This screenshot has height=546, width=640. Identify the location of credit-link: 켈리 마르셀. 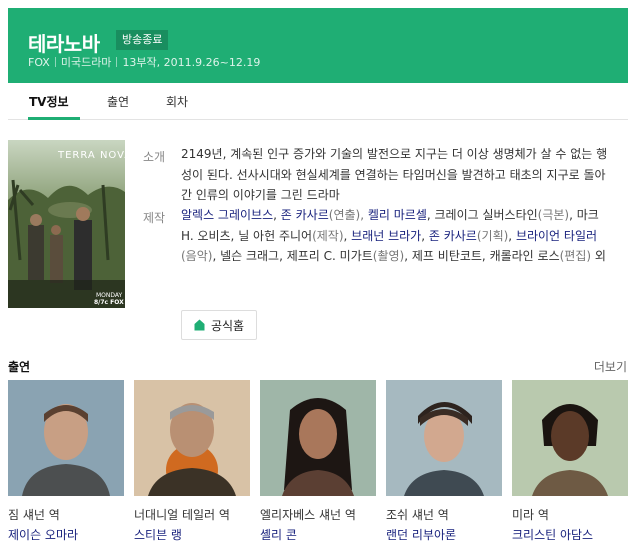
(397, 215).